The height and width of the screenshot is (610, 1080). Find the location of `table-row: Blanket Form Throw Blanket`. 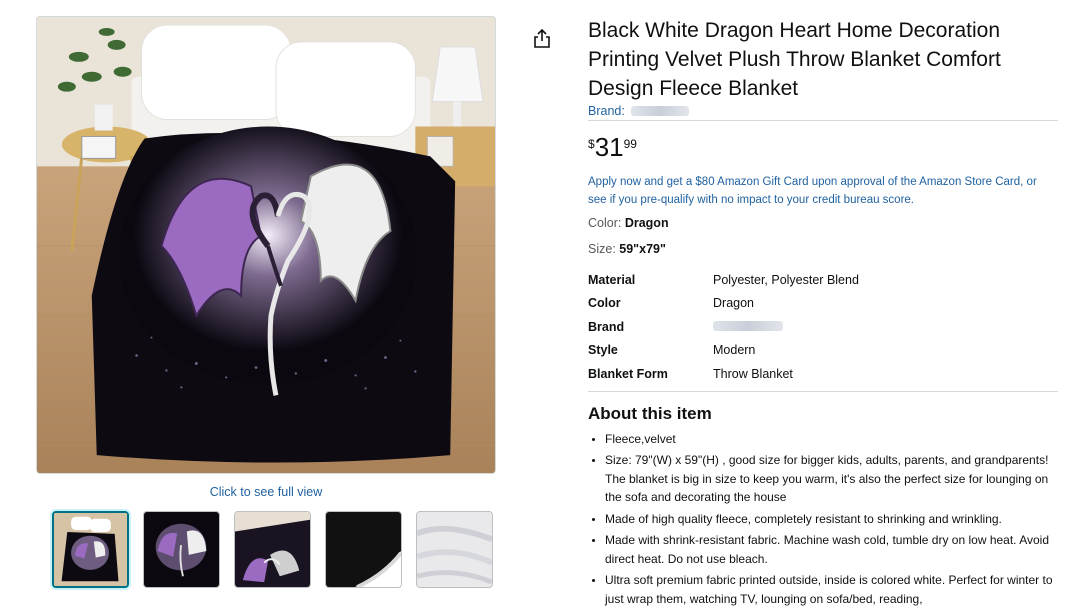

table-row: Blanket Form Throw Blanket is located at coordinates (723, 374).